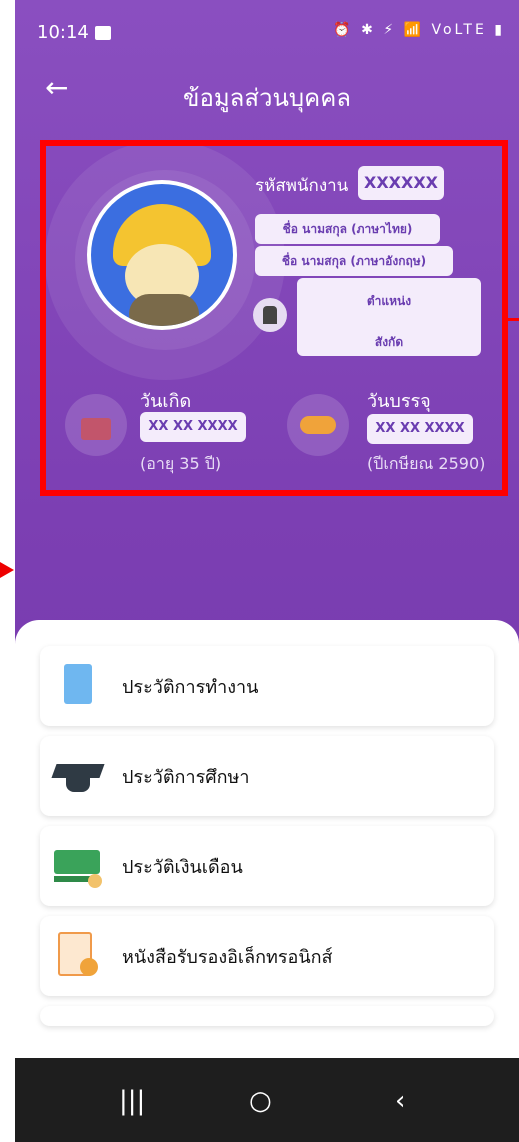 This screenshot has width=519, height=1142. What do you see at coordinates (267, 98) in the screenshot?
I see `page-title: ข้อมูลส่วนบุคคล` at bounding box center [267, 98].